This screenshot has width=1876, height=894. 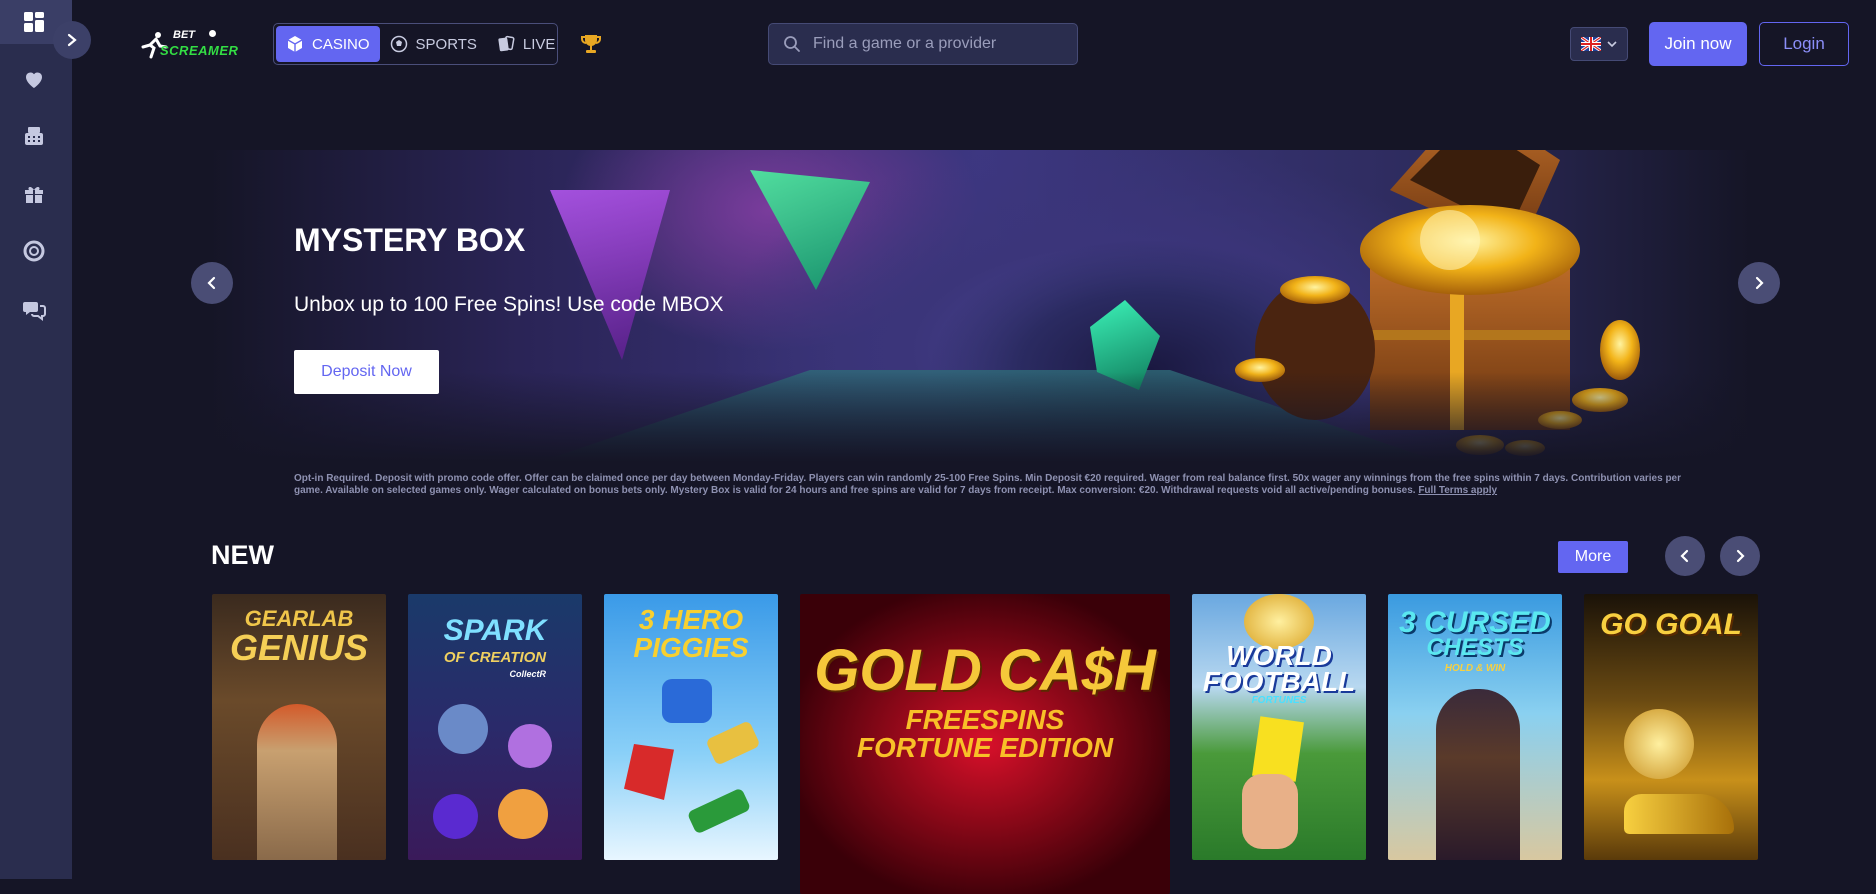 I want to click on sidebar-toggle-button, so click(x=72, y=40).